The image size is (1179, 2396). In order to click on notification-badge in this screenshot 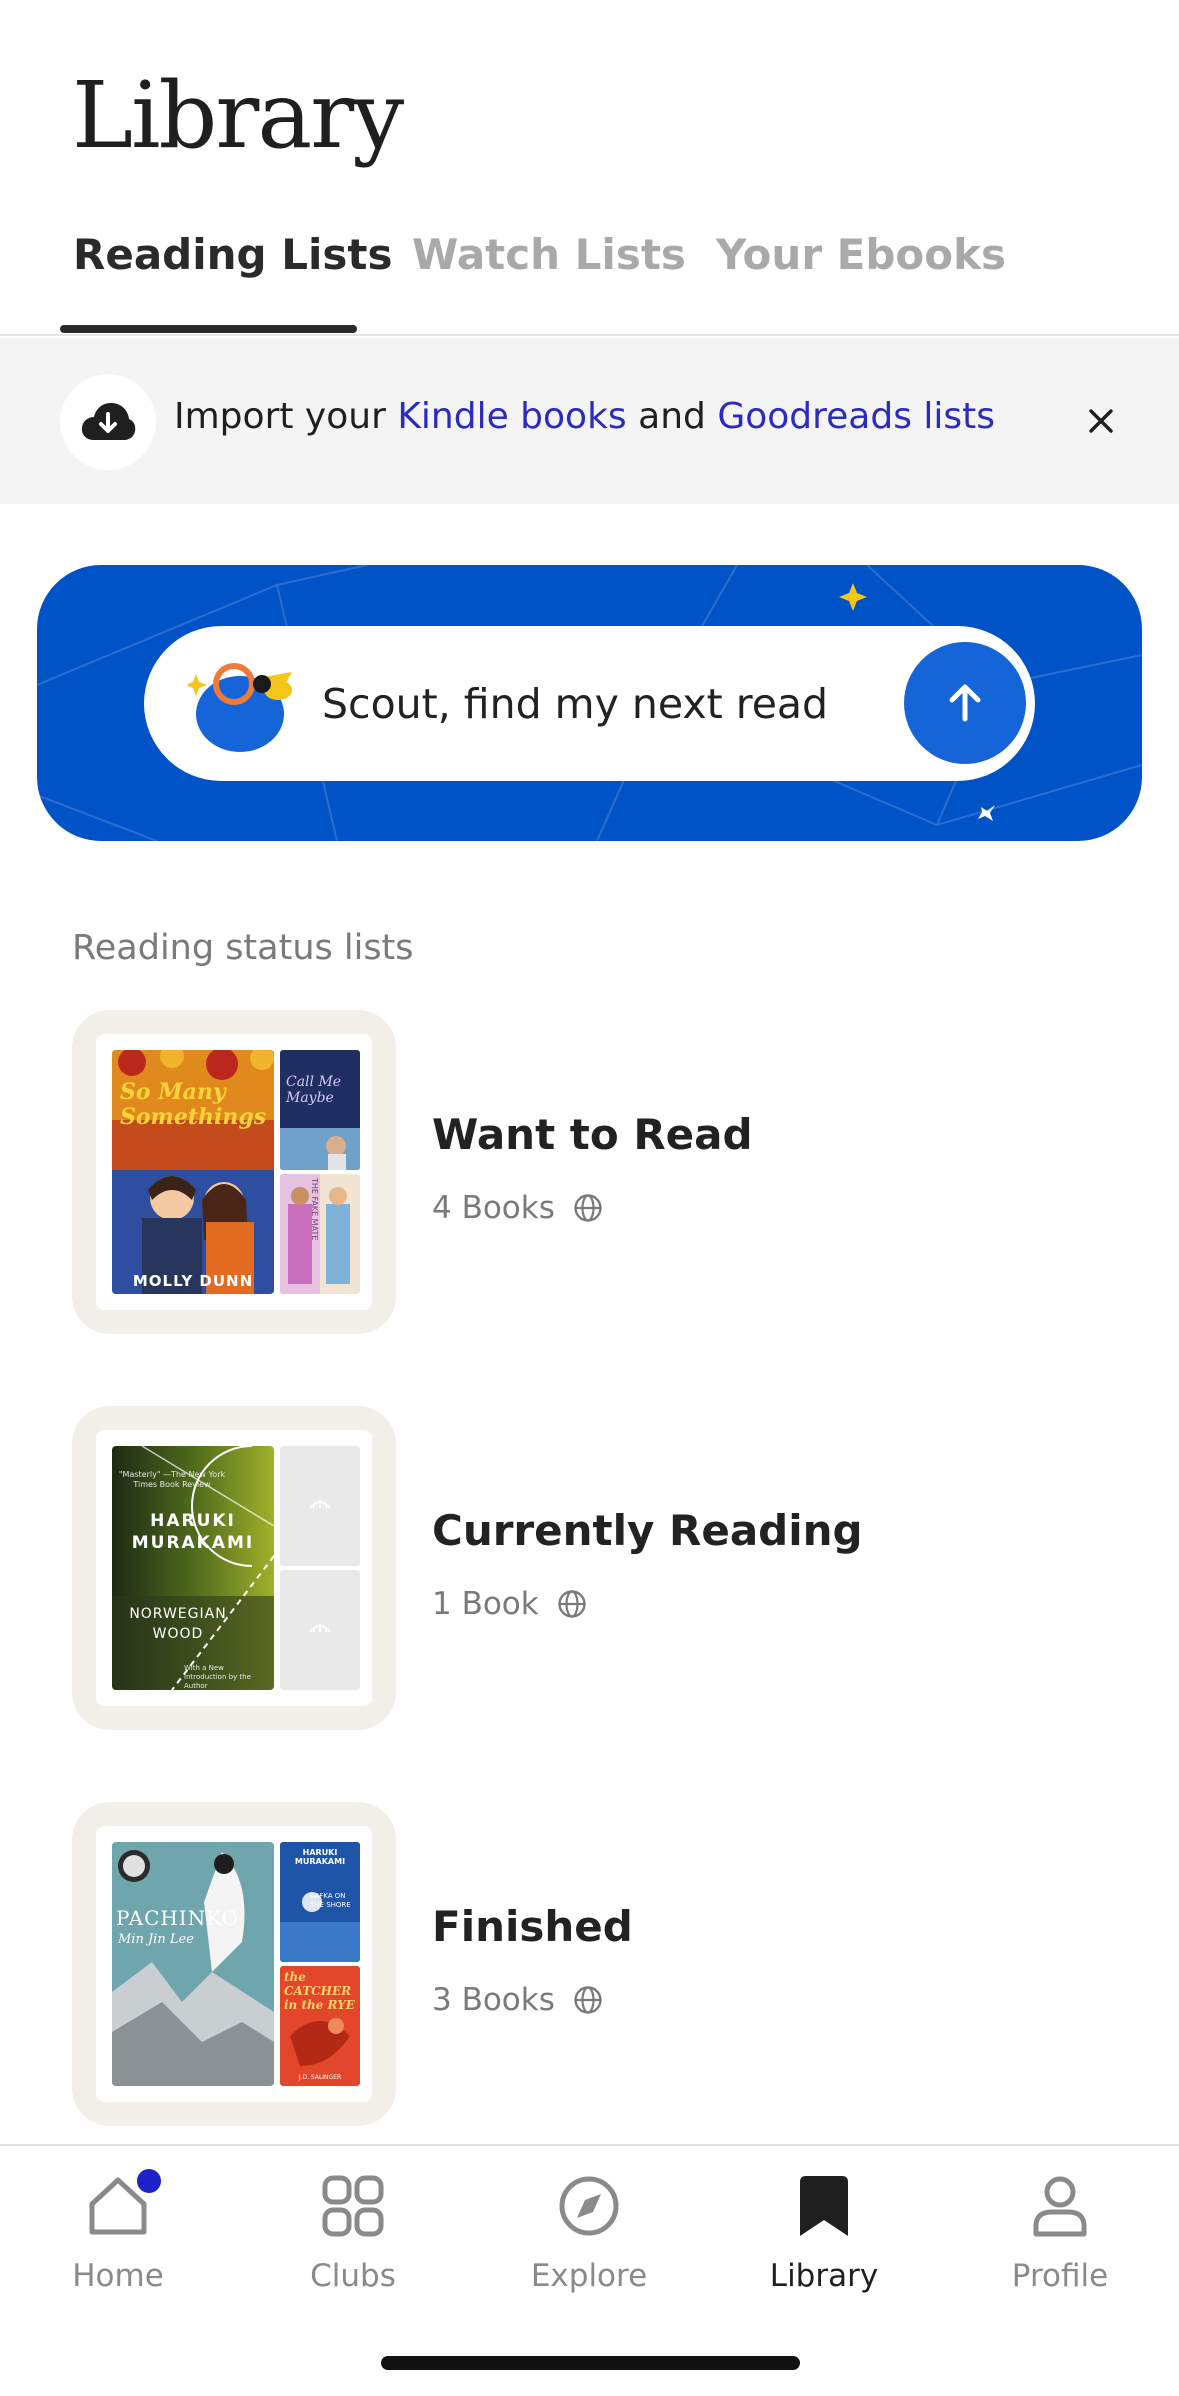, I will do `click(149, 2181)`.